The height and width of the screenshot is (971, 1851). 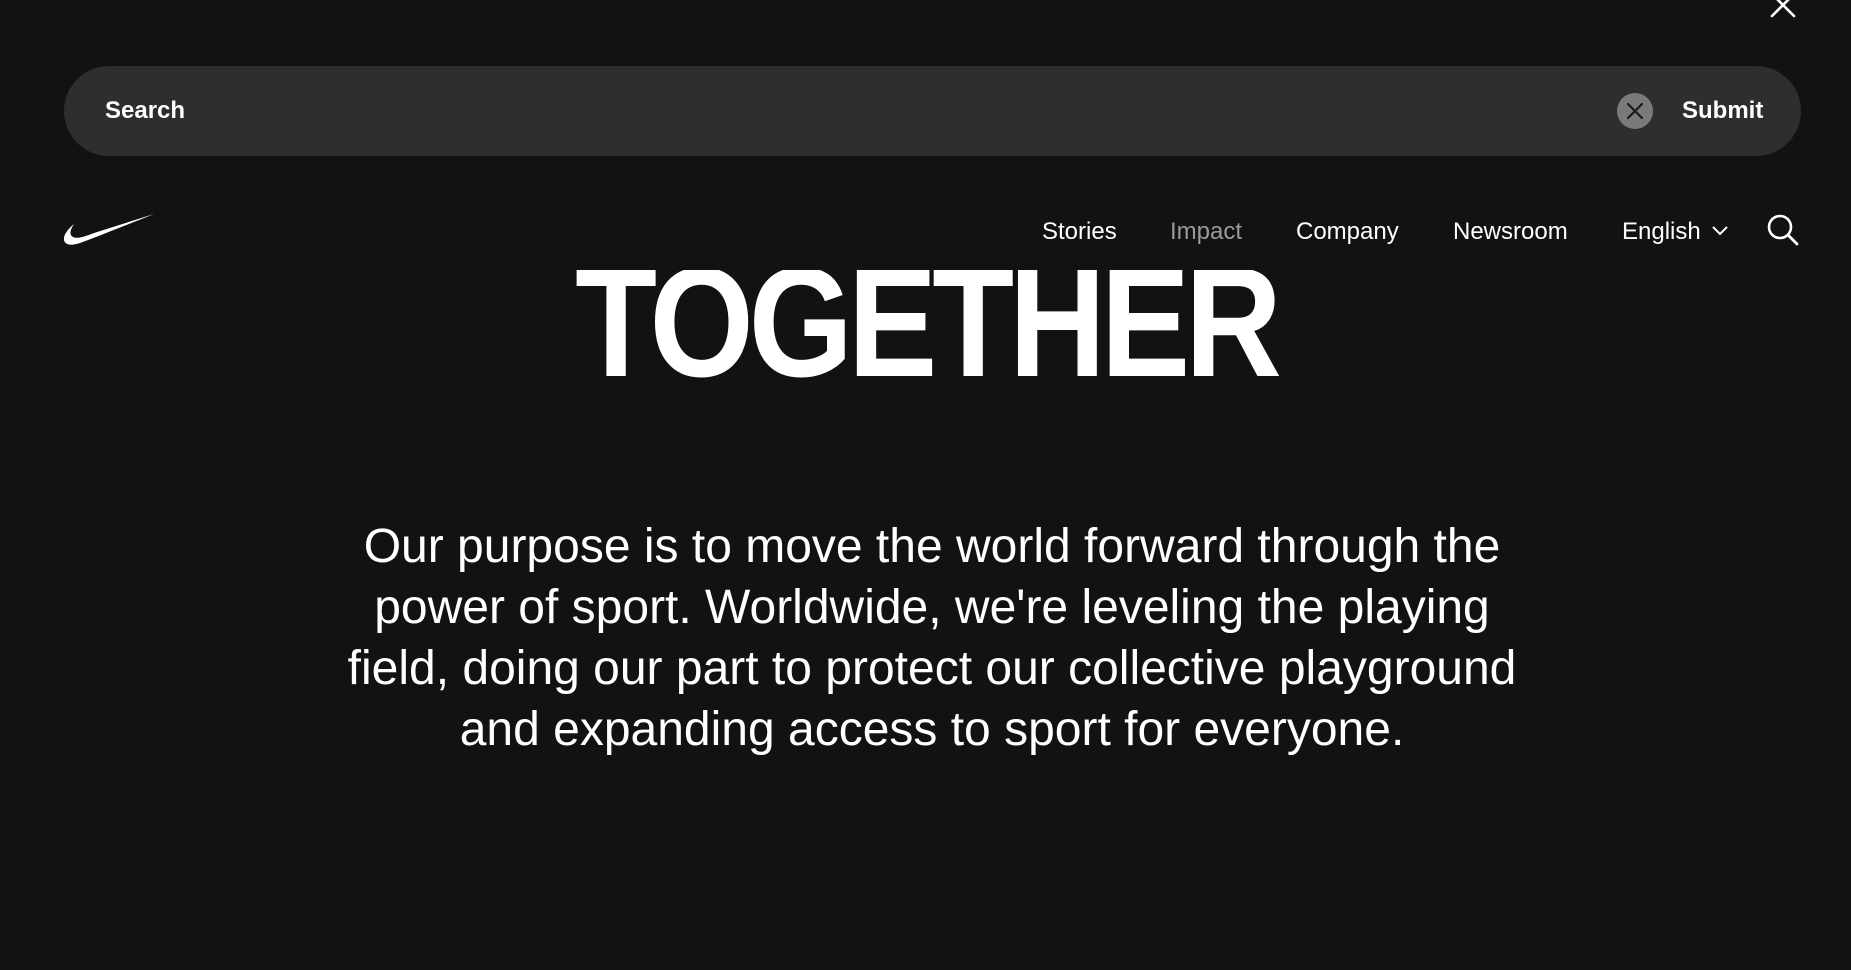 What do you see at coordinates (855, 111) in the screenshot?
I see `search-input` at bounding box center [855, 111].